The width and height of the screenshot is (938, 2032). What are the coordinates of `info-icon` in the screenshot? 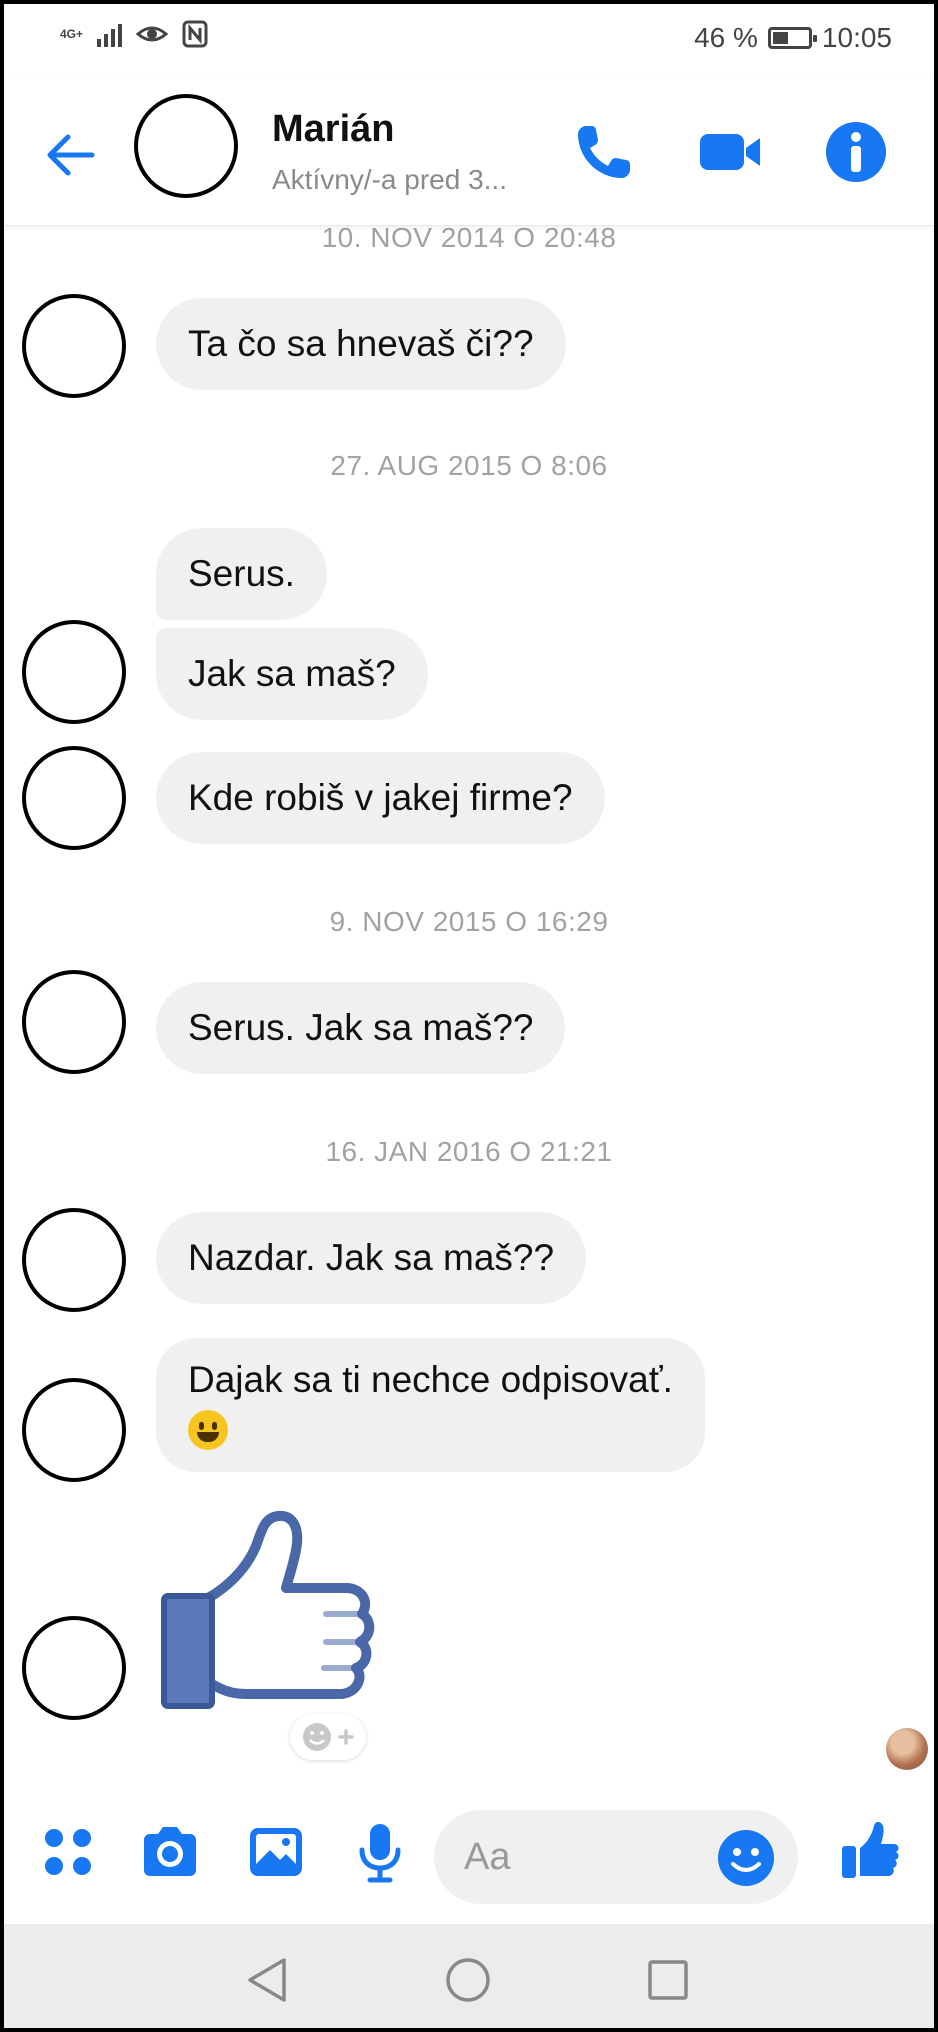 It's located at (856, 152).